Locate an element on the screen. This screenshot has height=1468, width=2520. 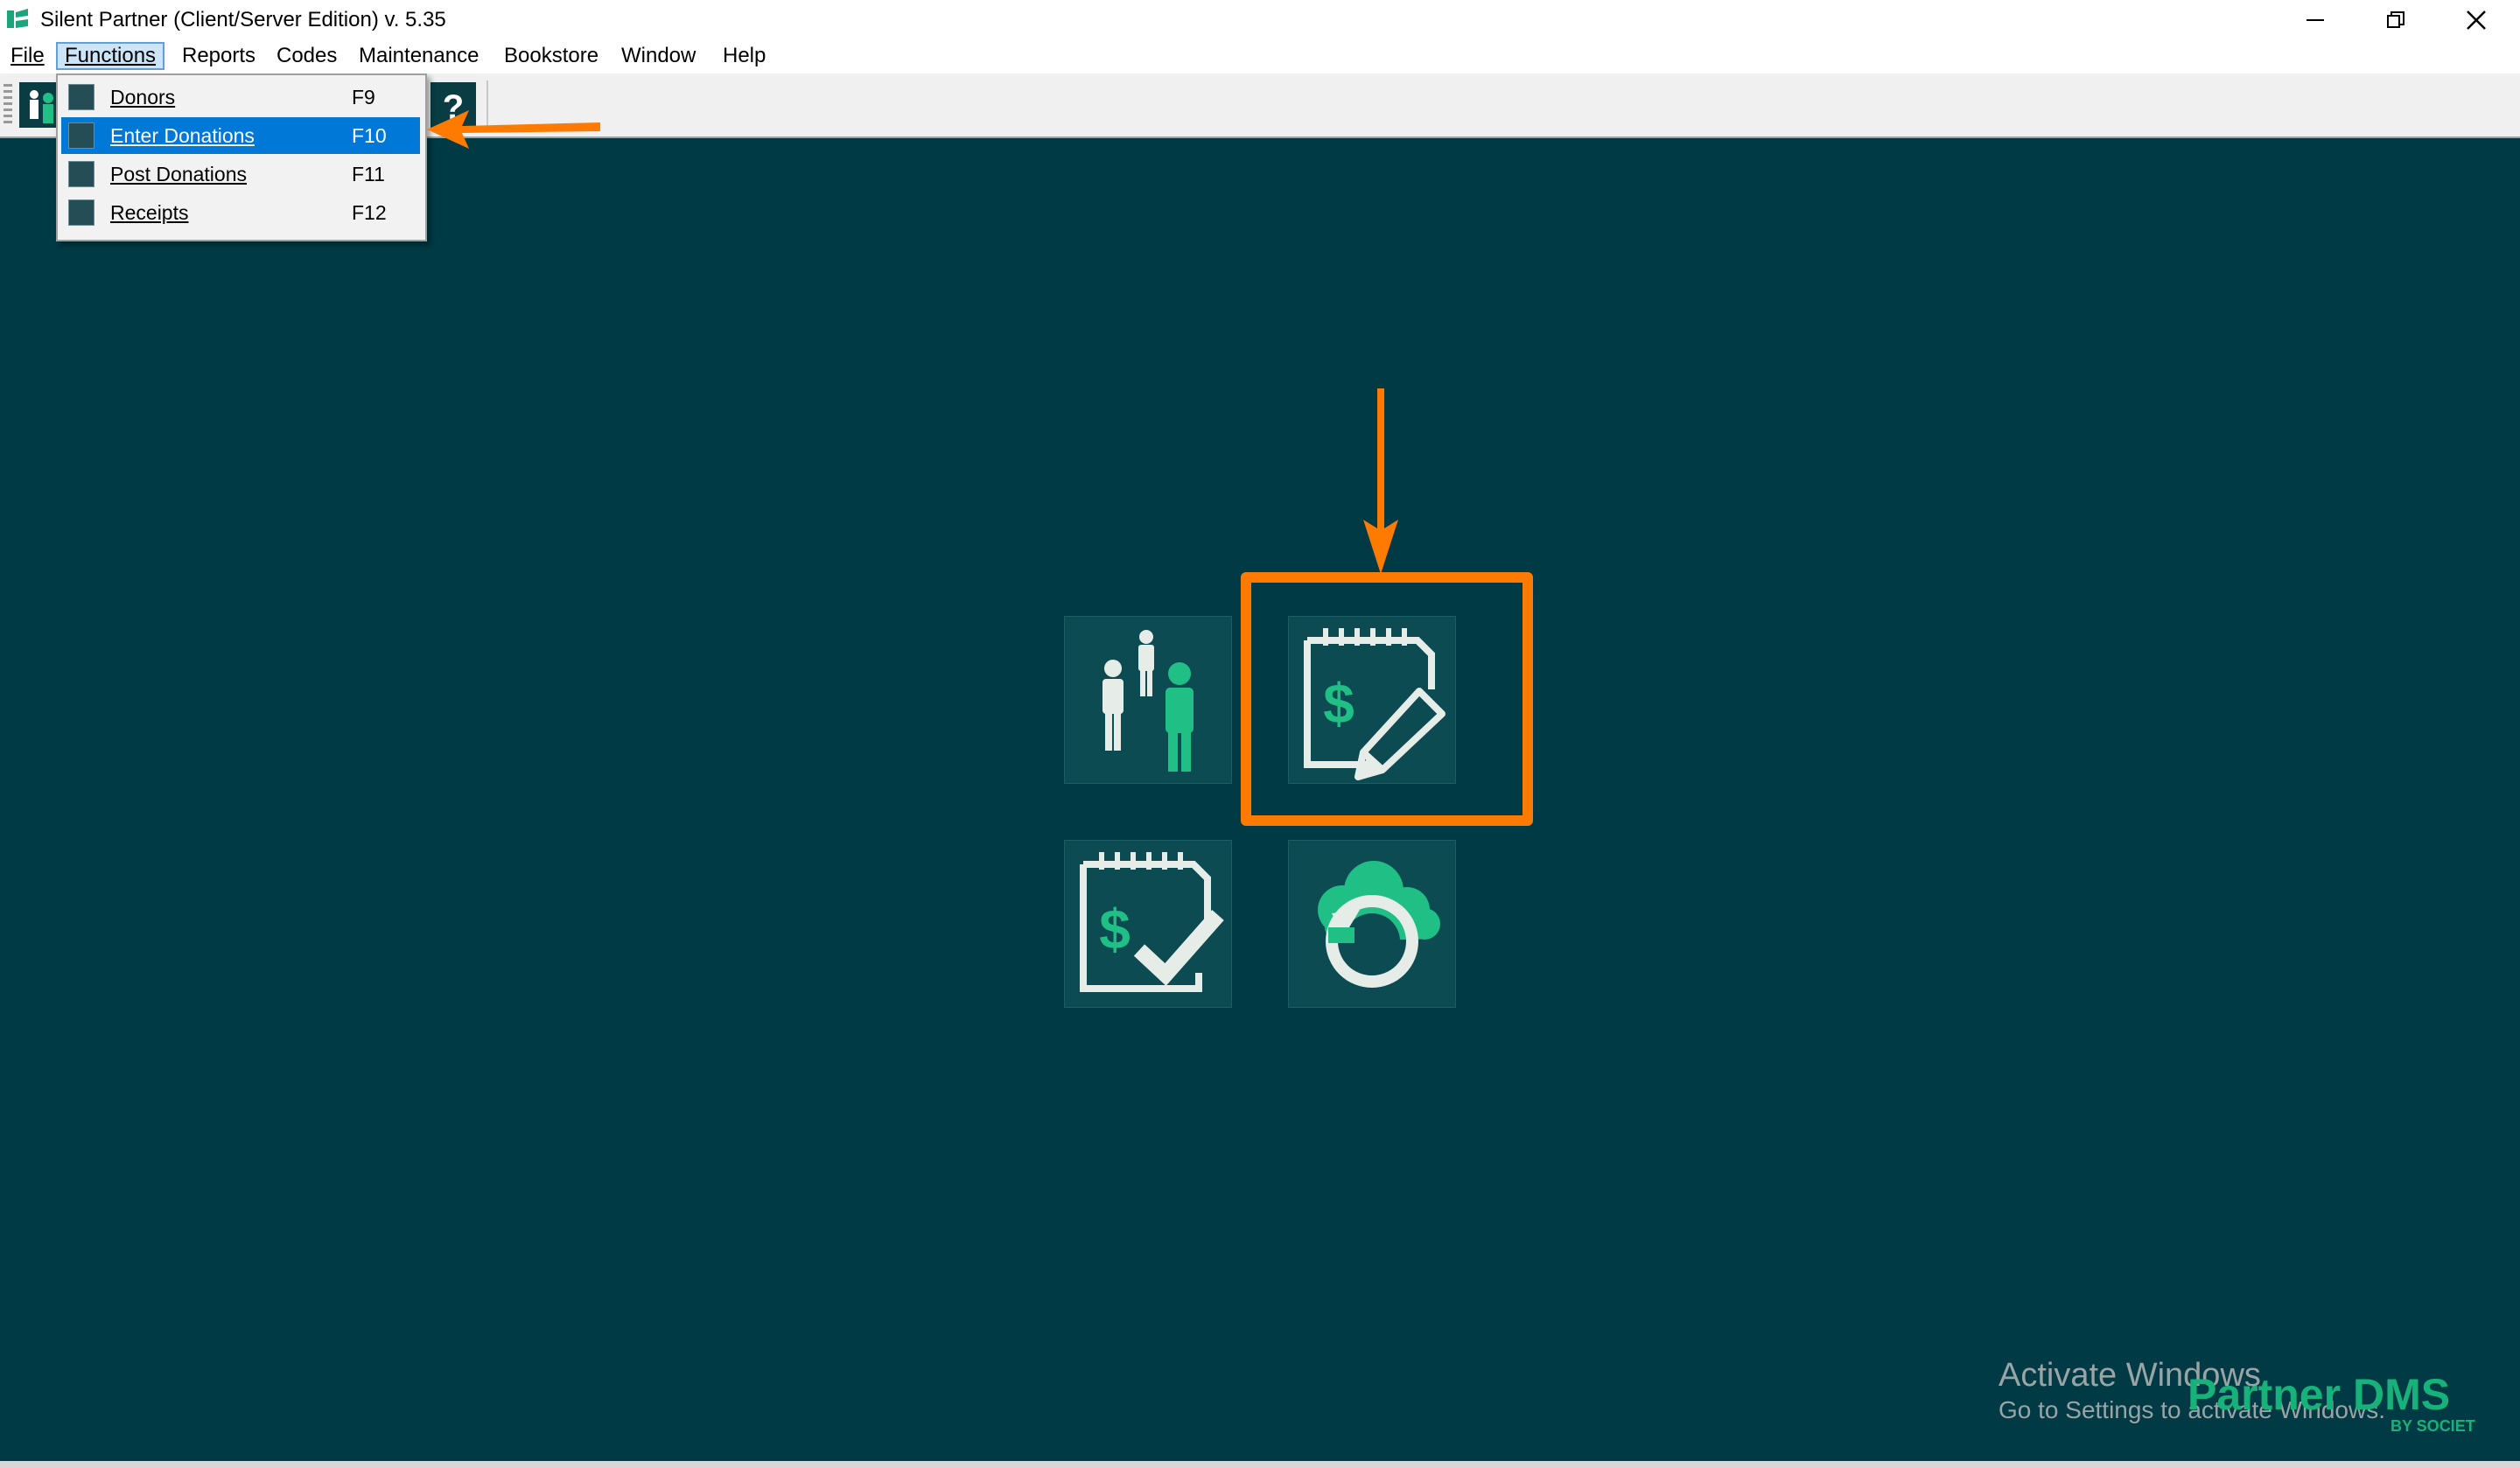
menu-item-enter-donations: Enter Donations F10 is located at coordinates (240, 135).